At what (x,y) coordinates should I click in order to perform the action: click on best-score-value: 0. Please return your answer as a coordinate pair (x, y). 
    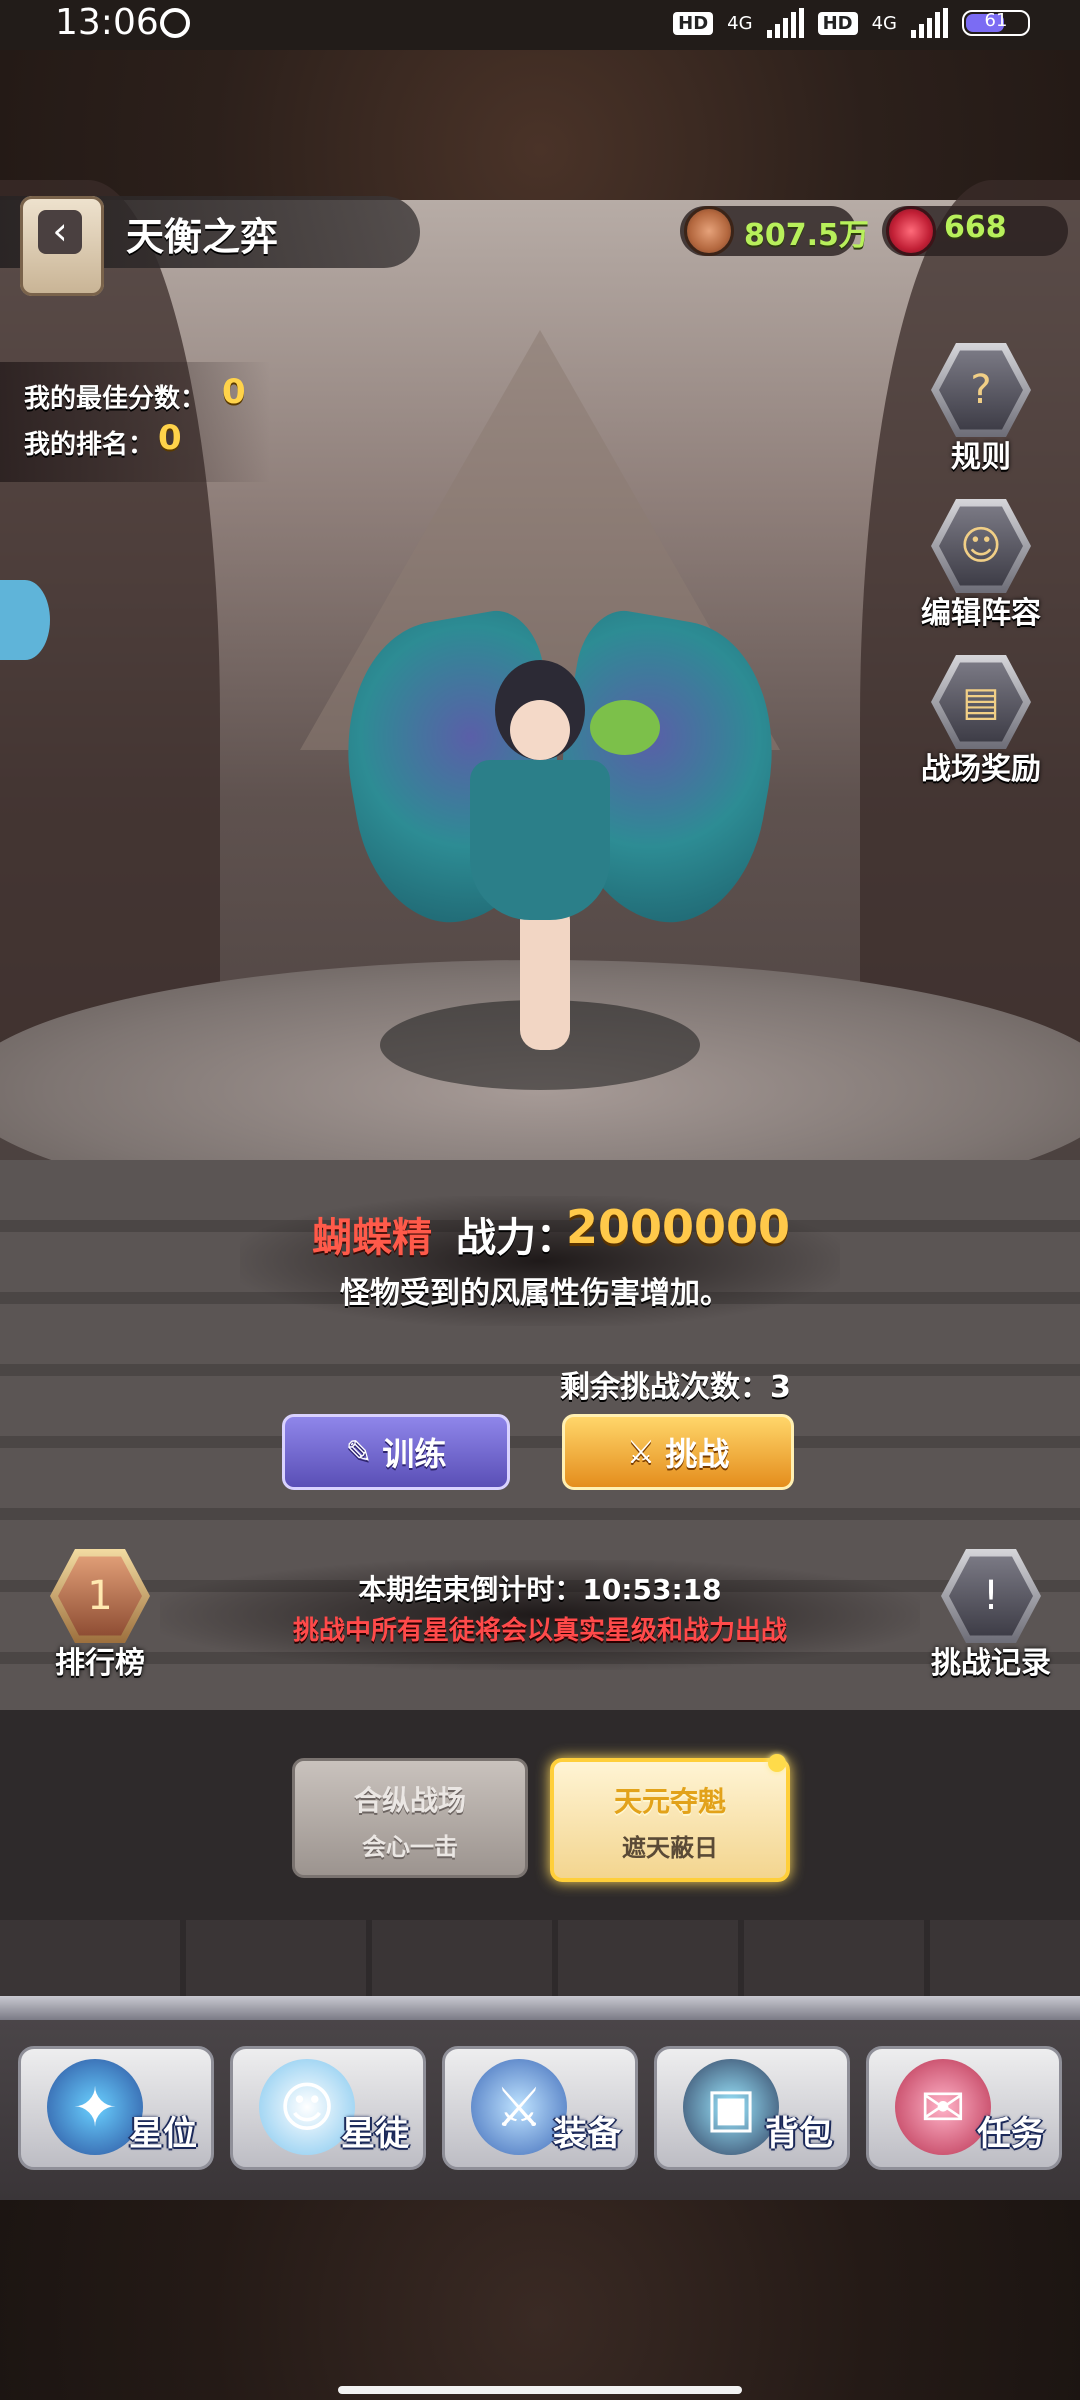
    Looking at the image, I should click on (234, 392).